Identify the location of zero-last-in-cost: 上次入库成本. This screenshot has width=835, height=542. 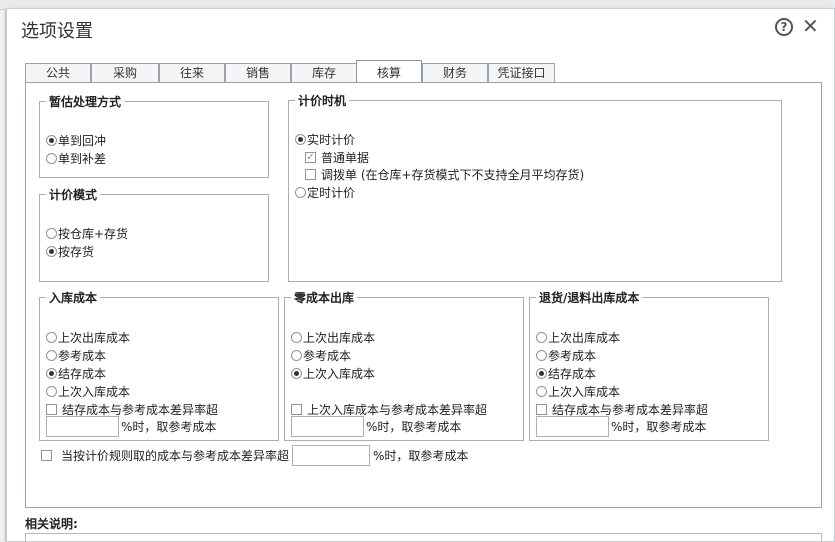
(333, 373).